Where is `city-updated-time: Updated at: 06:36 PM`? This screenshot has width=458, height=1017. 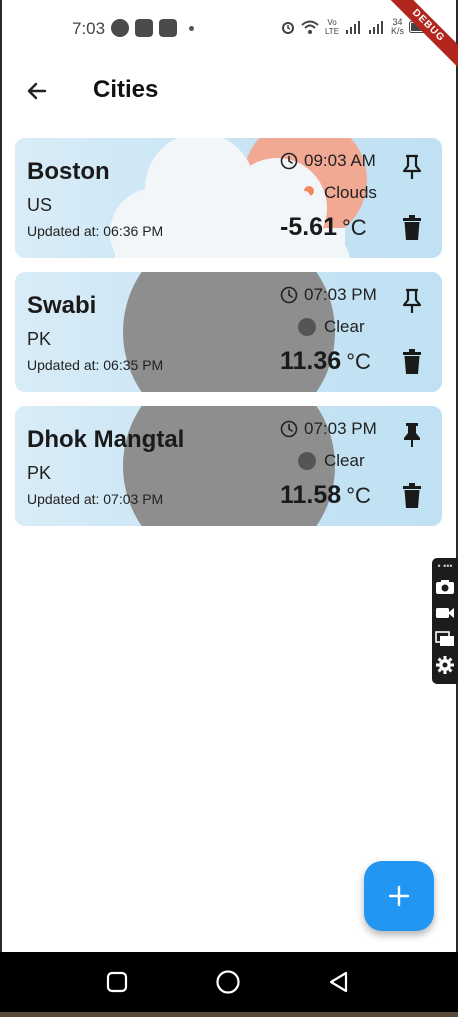 city-updated-time: Updated at: 06:36 PM is located at coordinates (95, 231).